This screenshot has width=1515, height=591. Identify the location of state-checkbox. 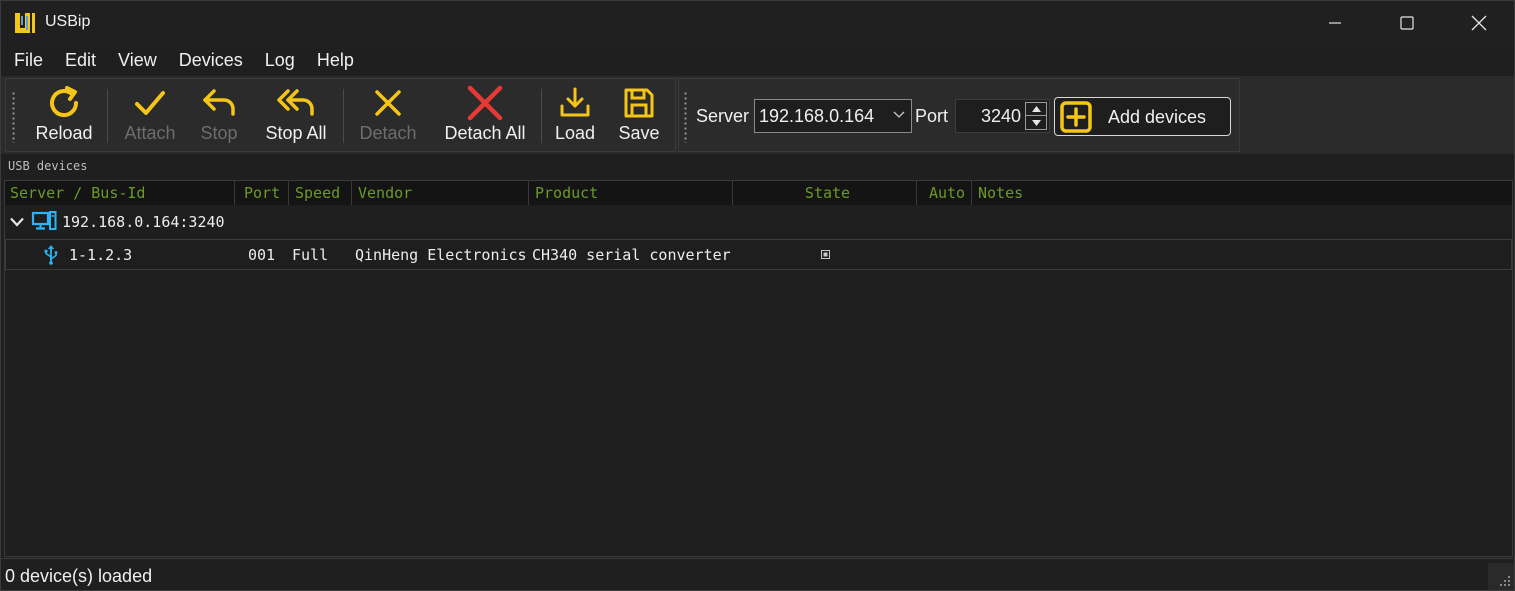
(825, 254).